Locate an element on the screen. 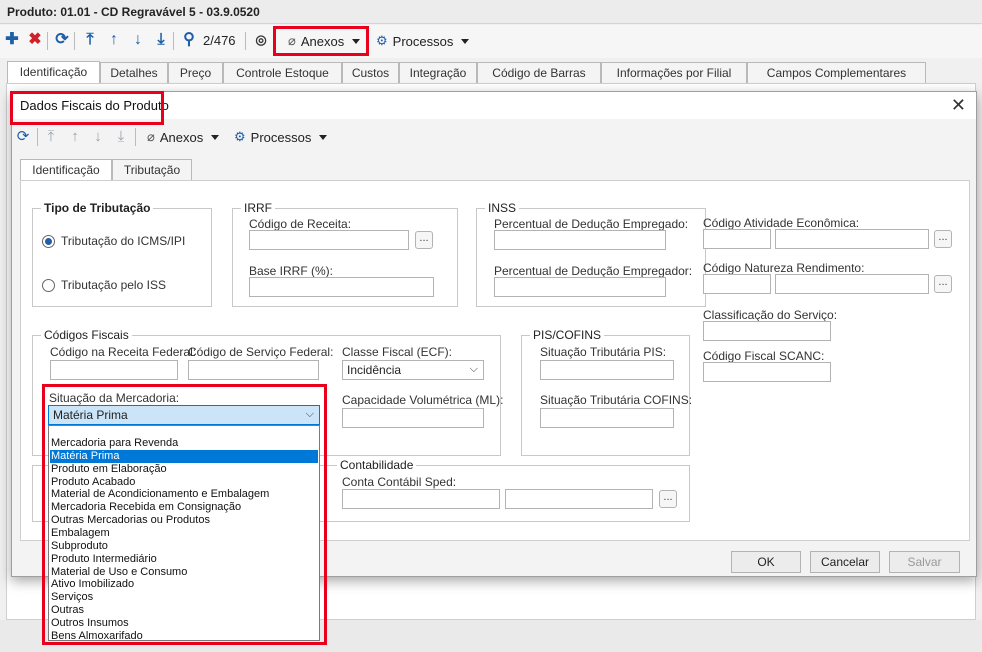 This screenshot has height=652, width=982. receita-federal-input is located at coordinates (114, 370).